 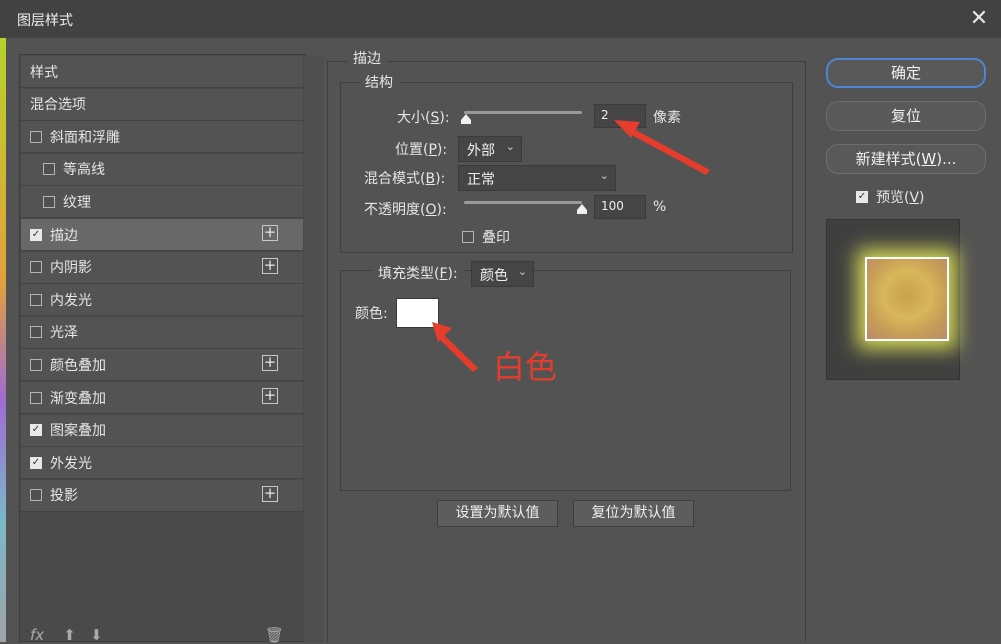 What do you see at coordinates (157, 635) in the screenshot?
I see `fx-icon: fx ⬆ ⬇ 🗑` at bounding box center [157, 635].